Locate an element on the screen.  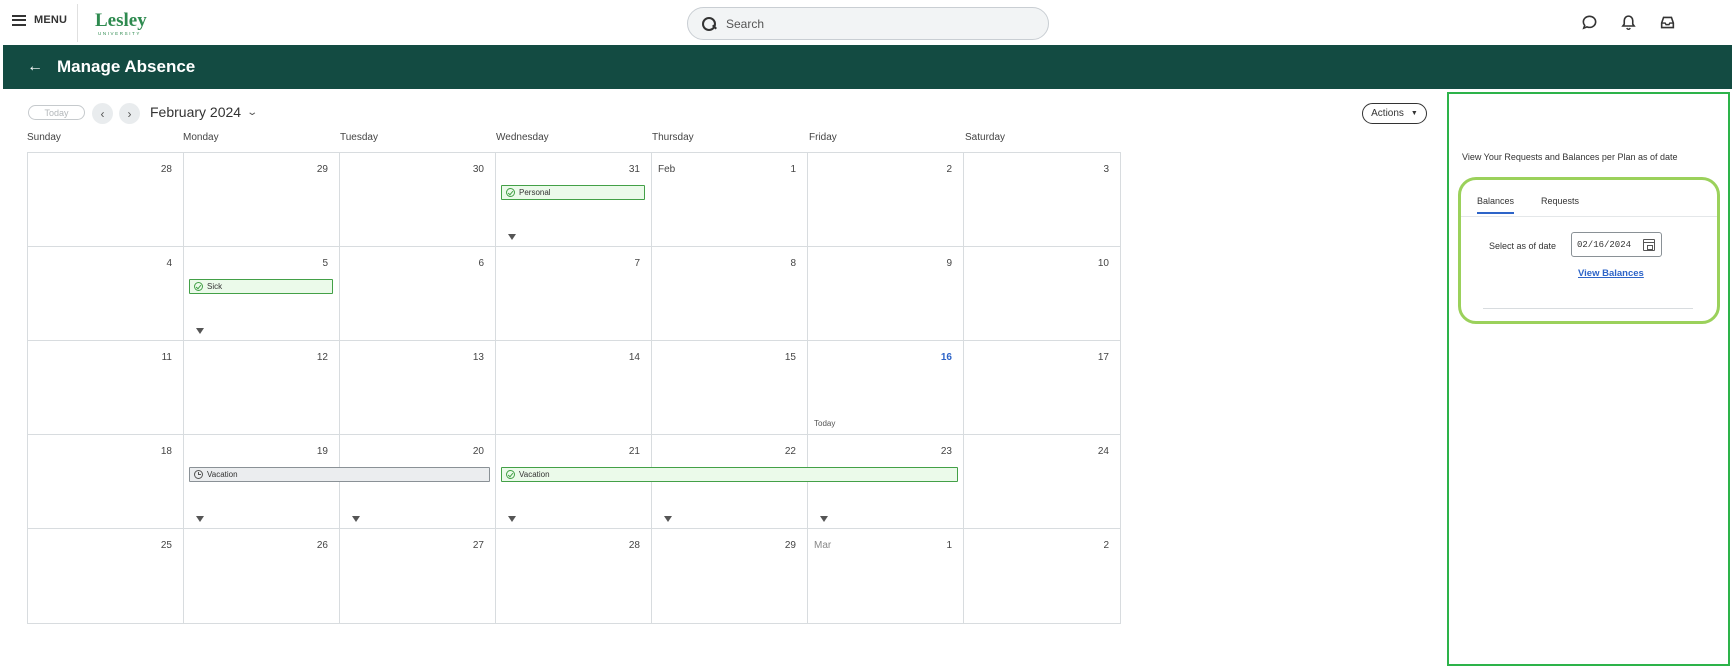
clock-icon is located at coordinates (198, 474).